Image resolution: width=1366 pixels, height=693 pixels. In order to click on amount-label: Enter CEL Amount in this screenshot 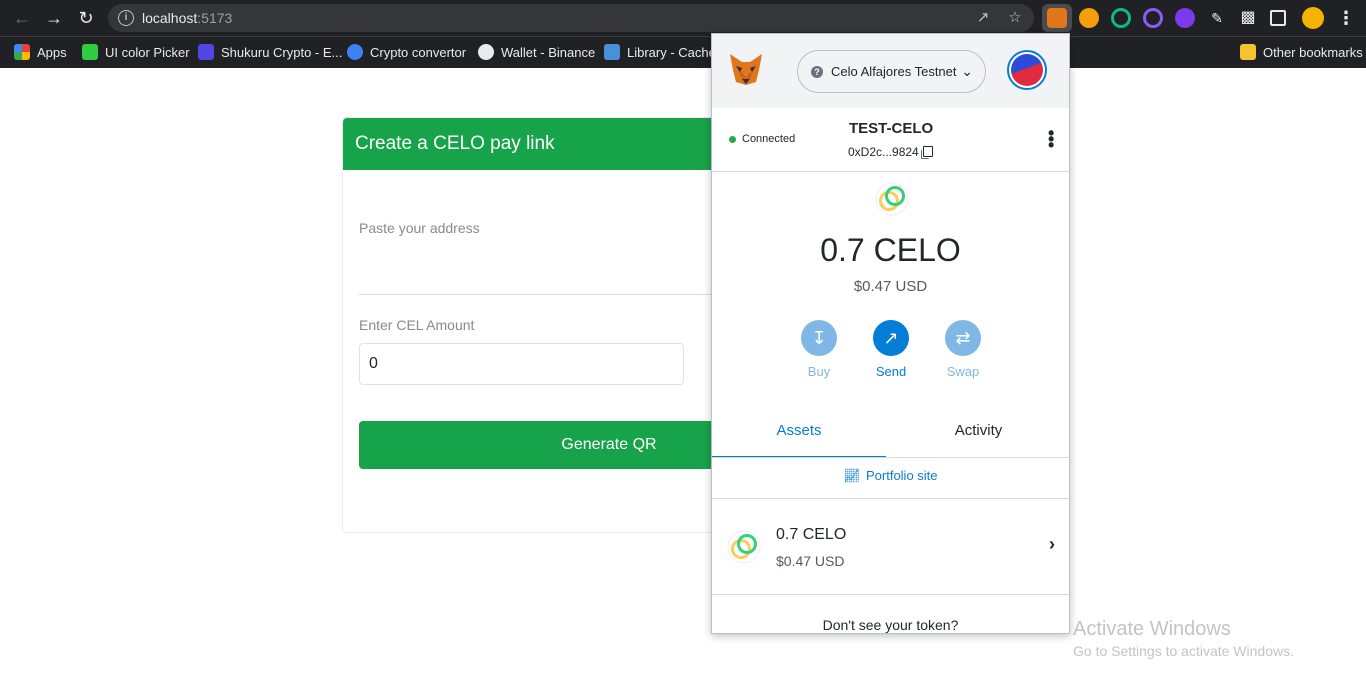, I will do `click(417, 325)`.